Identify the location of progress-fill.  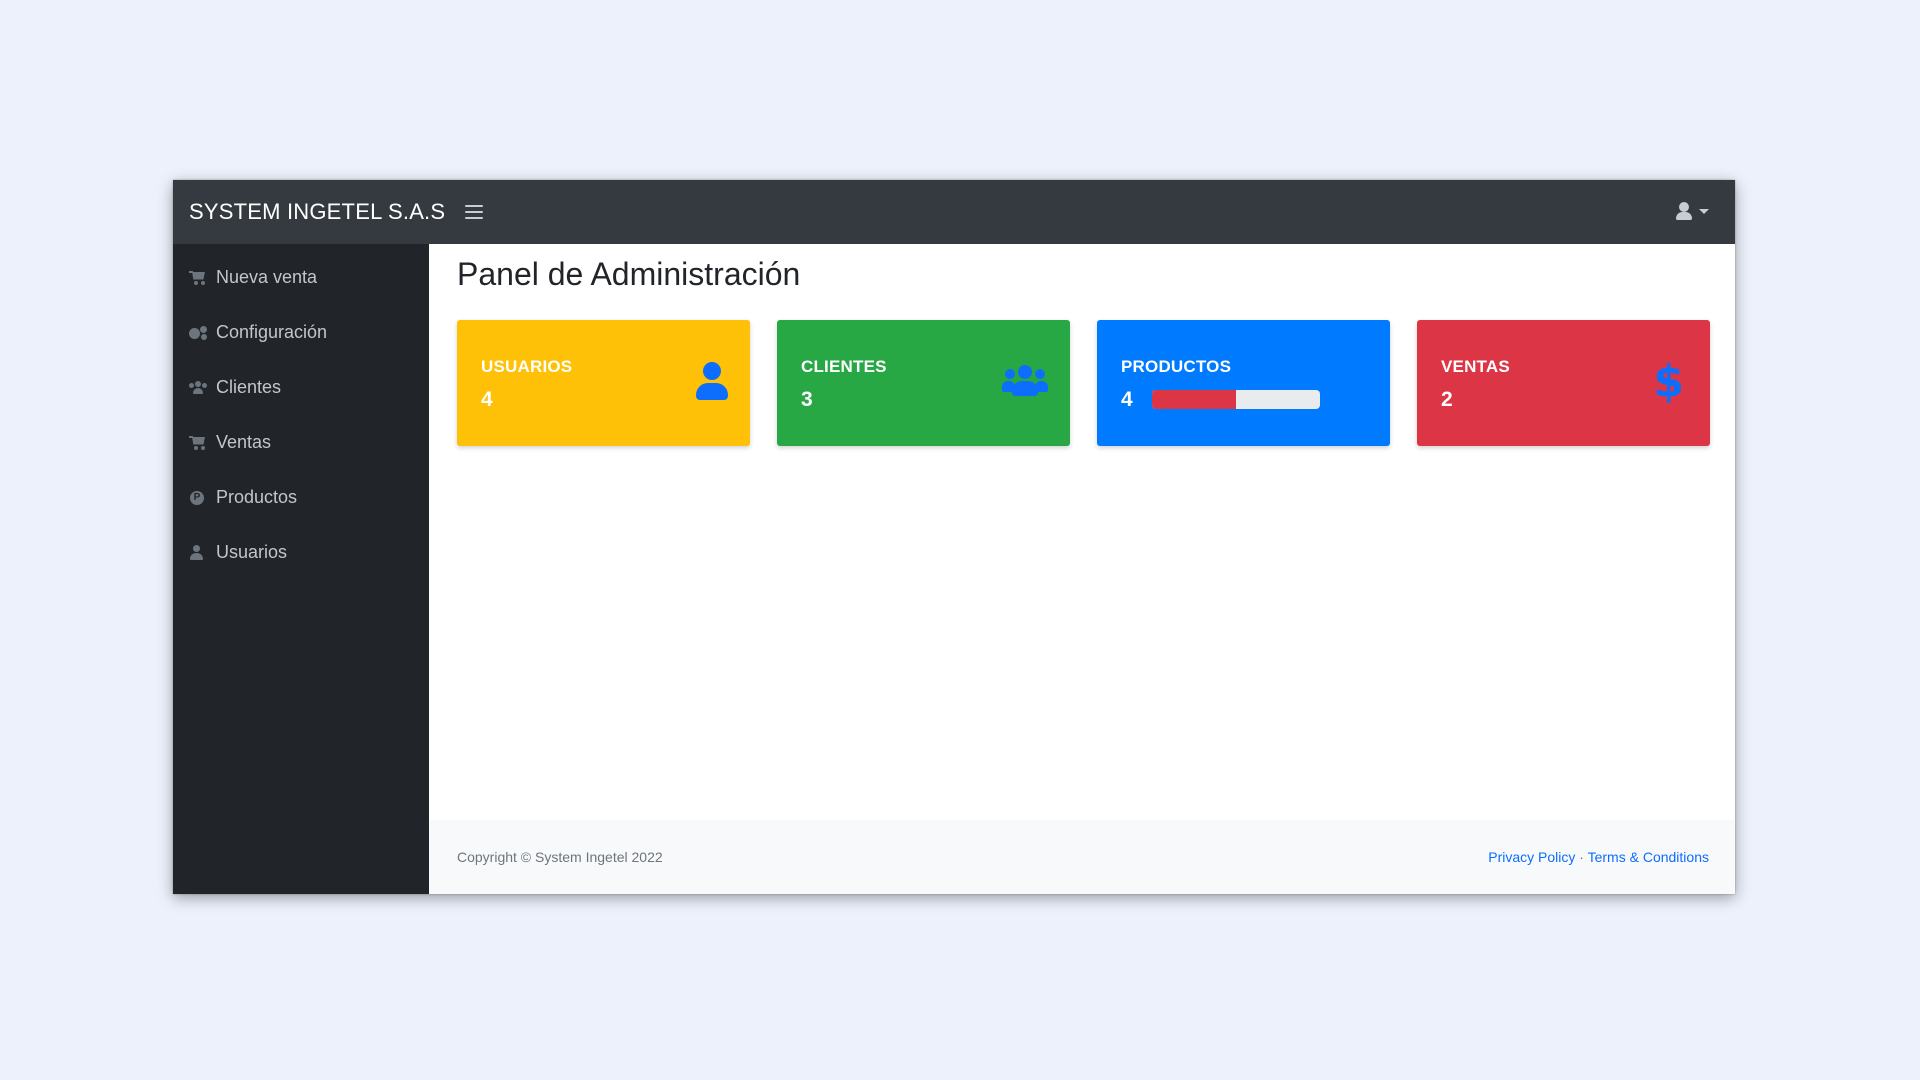
(1194, 399).